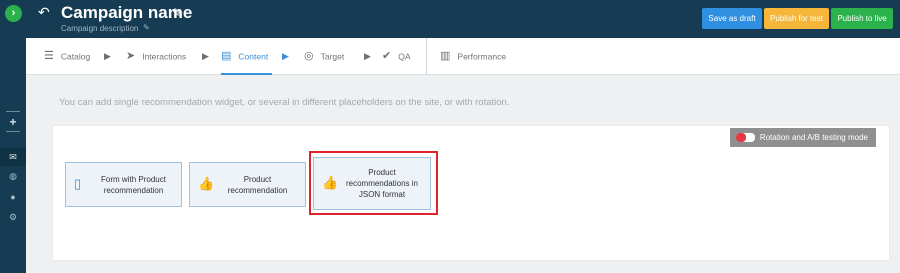 The width and height of the screenshot is (900, 273). I want to click on tab-label: Catalog, so click(75, 56).